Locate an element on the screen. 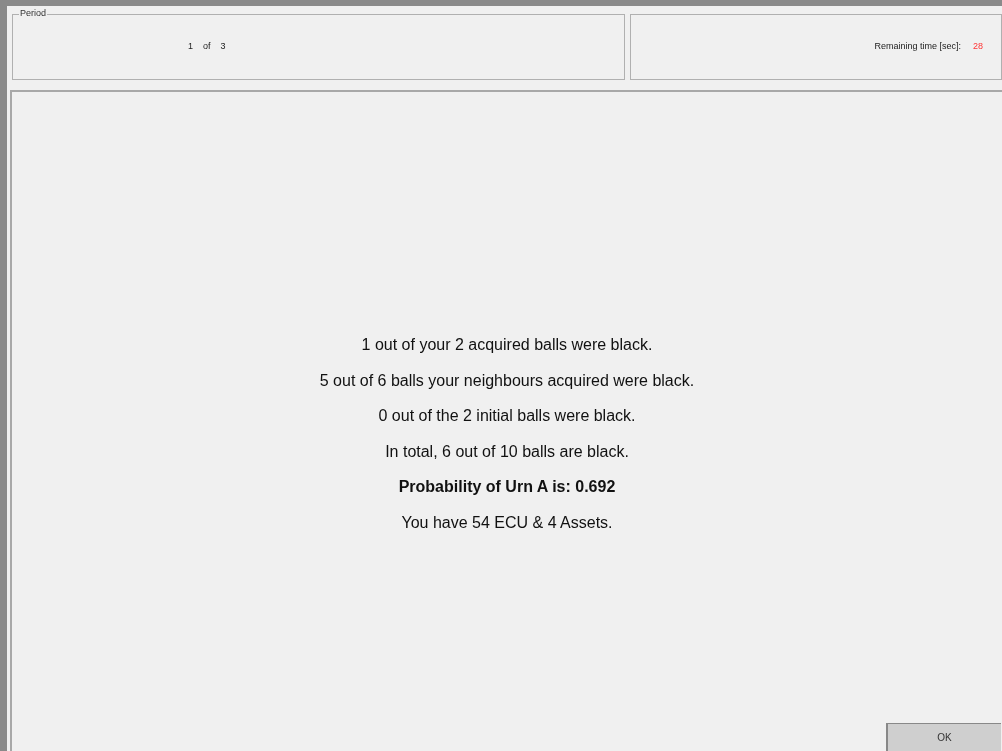 The image size is (1002, 751). result-message: 5 out of 6 balls your neighbours acquired were black. is located at coordinates (507, 380).